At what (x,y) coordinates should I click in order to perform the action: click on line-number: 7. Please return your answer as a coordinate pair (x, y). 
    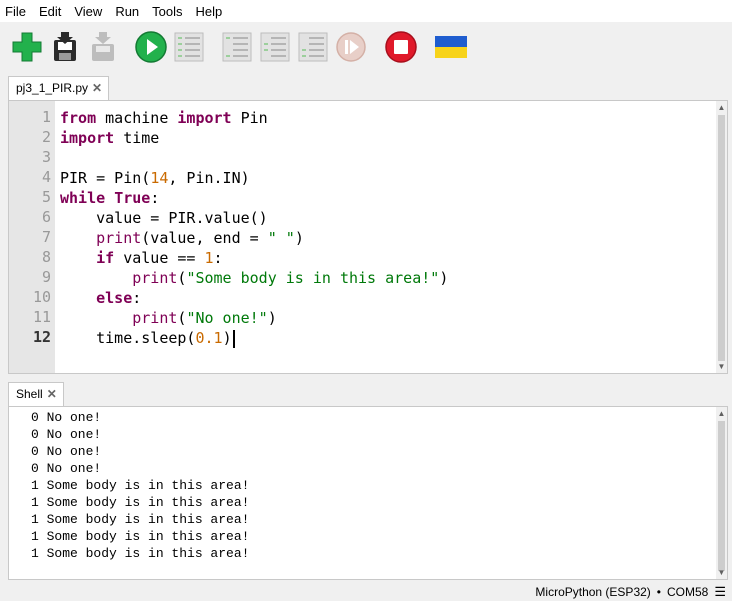
    Looking at the image, I should click on (46, 237).